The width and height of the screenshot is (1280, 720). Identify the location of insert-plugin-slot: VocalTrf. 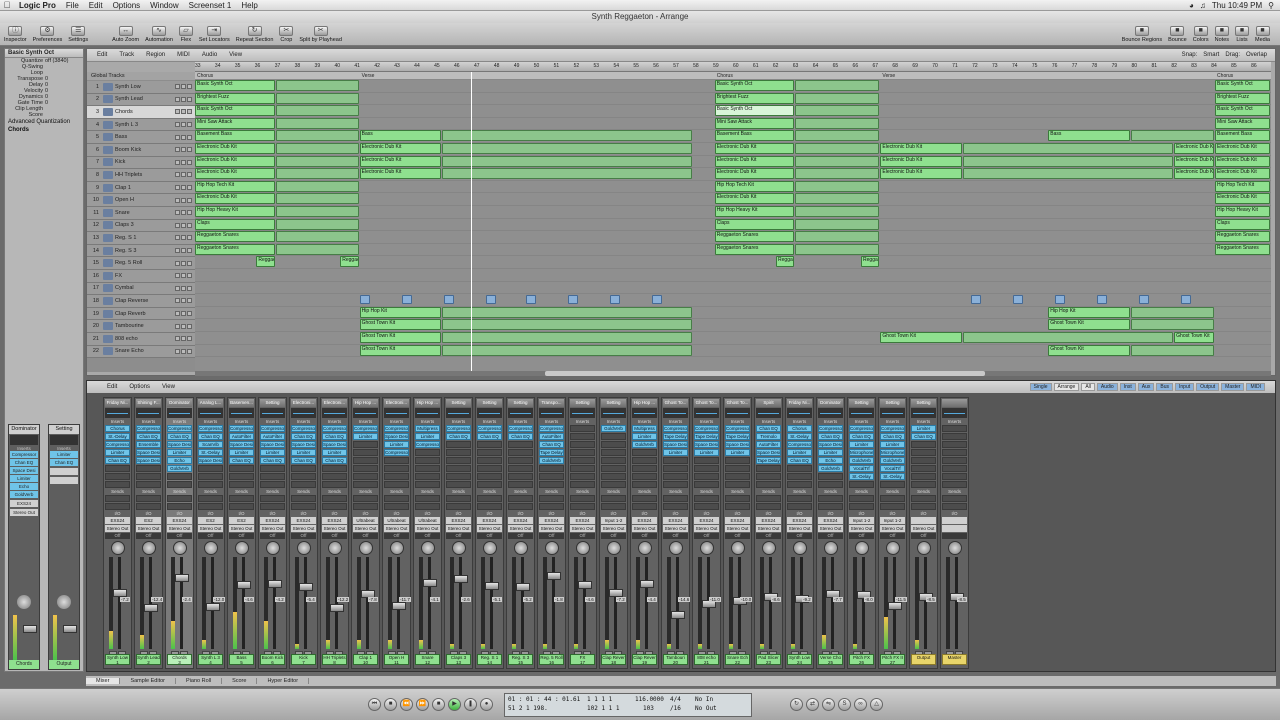
(892, 468).